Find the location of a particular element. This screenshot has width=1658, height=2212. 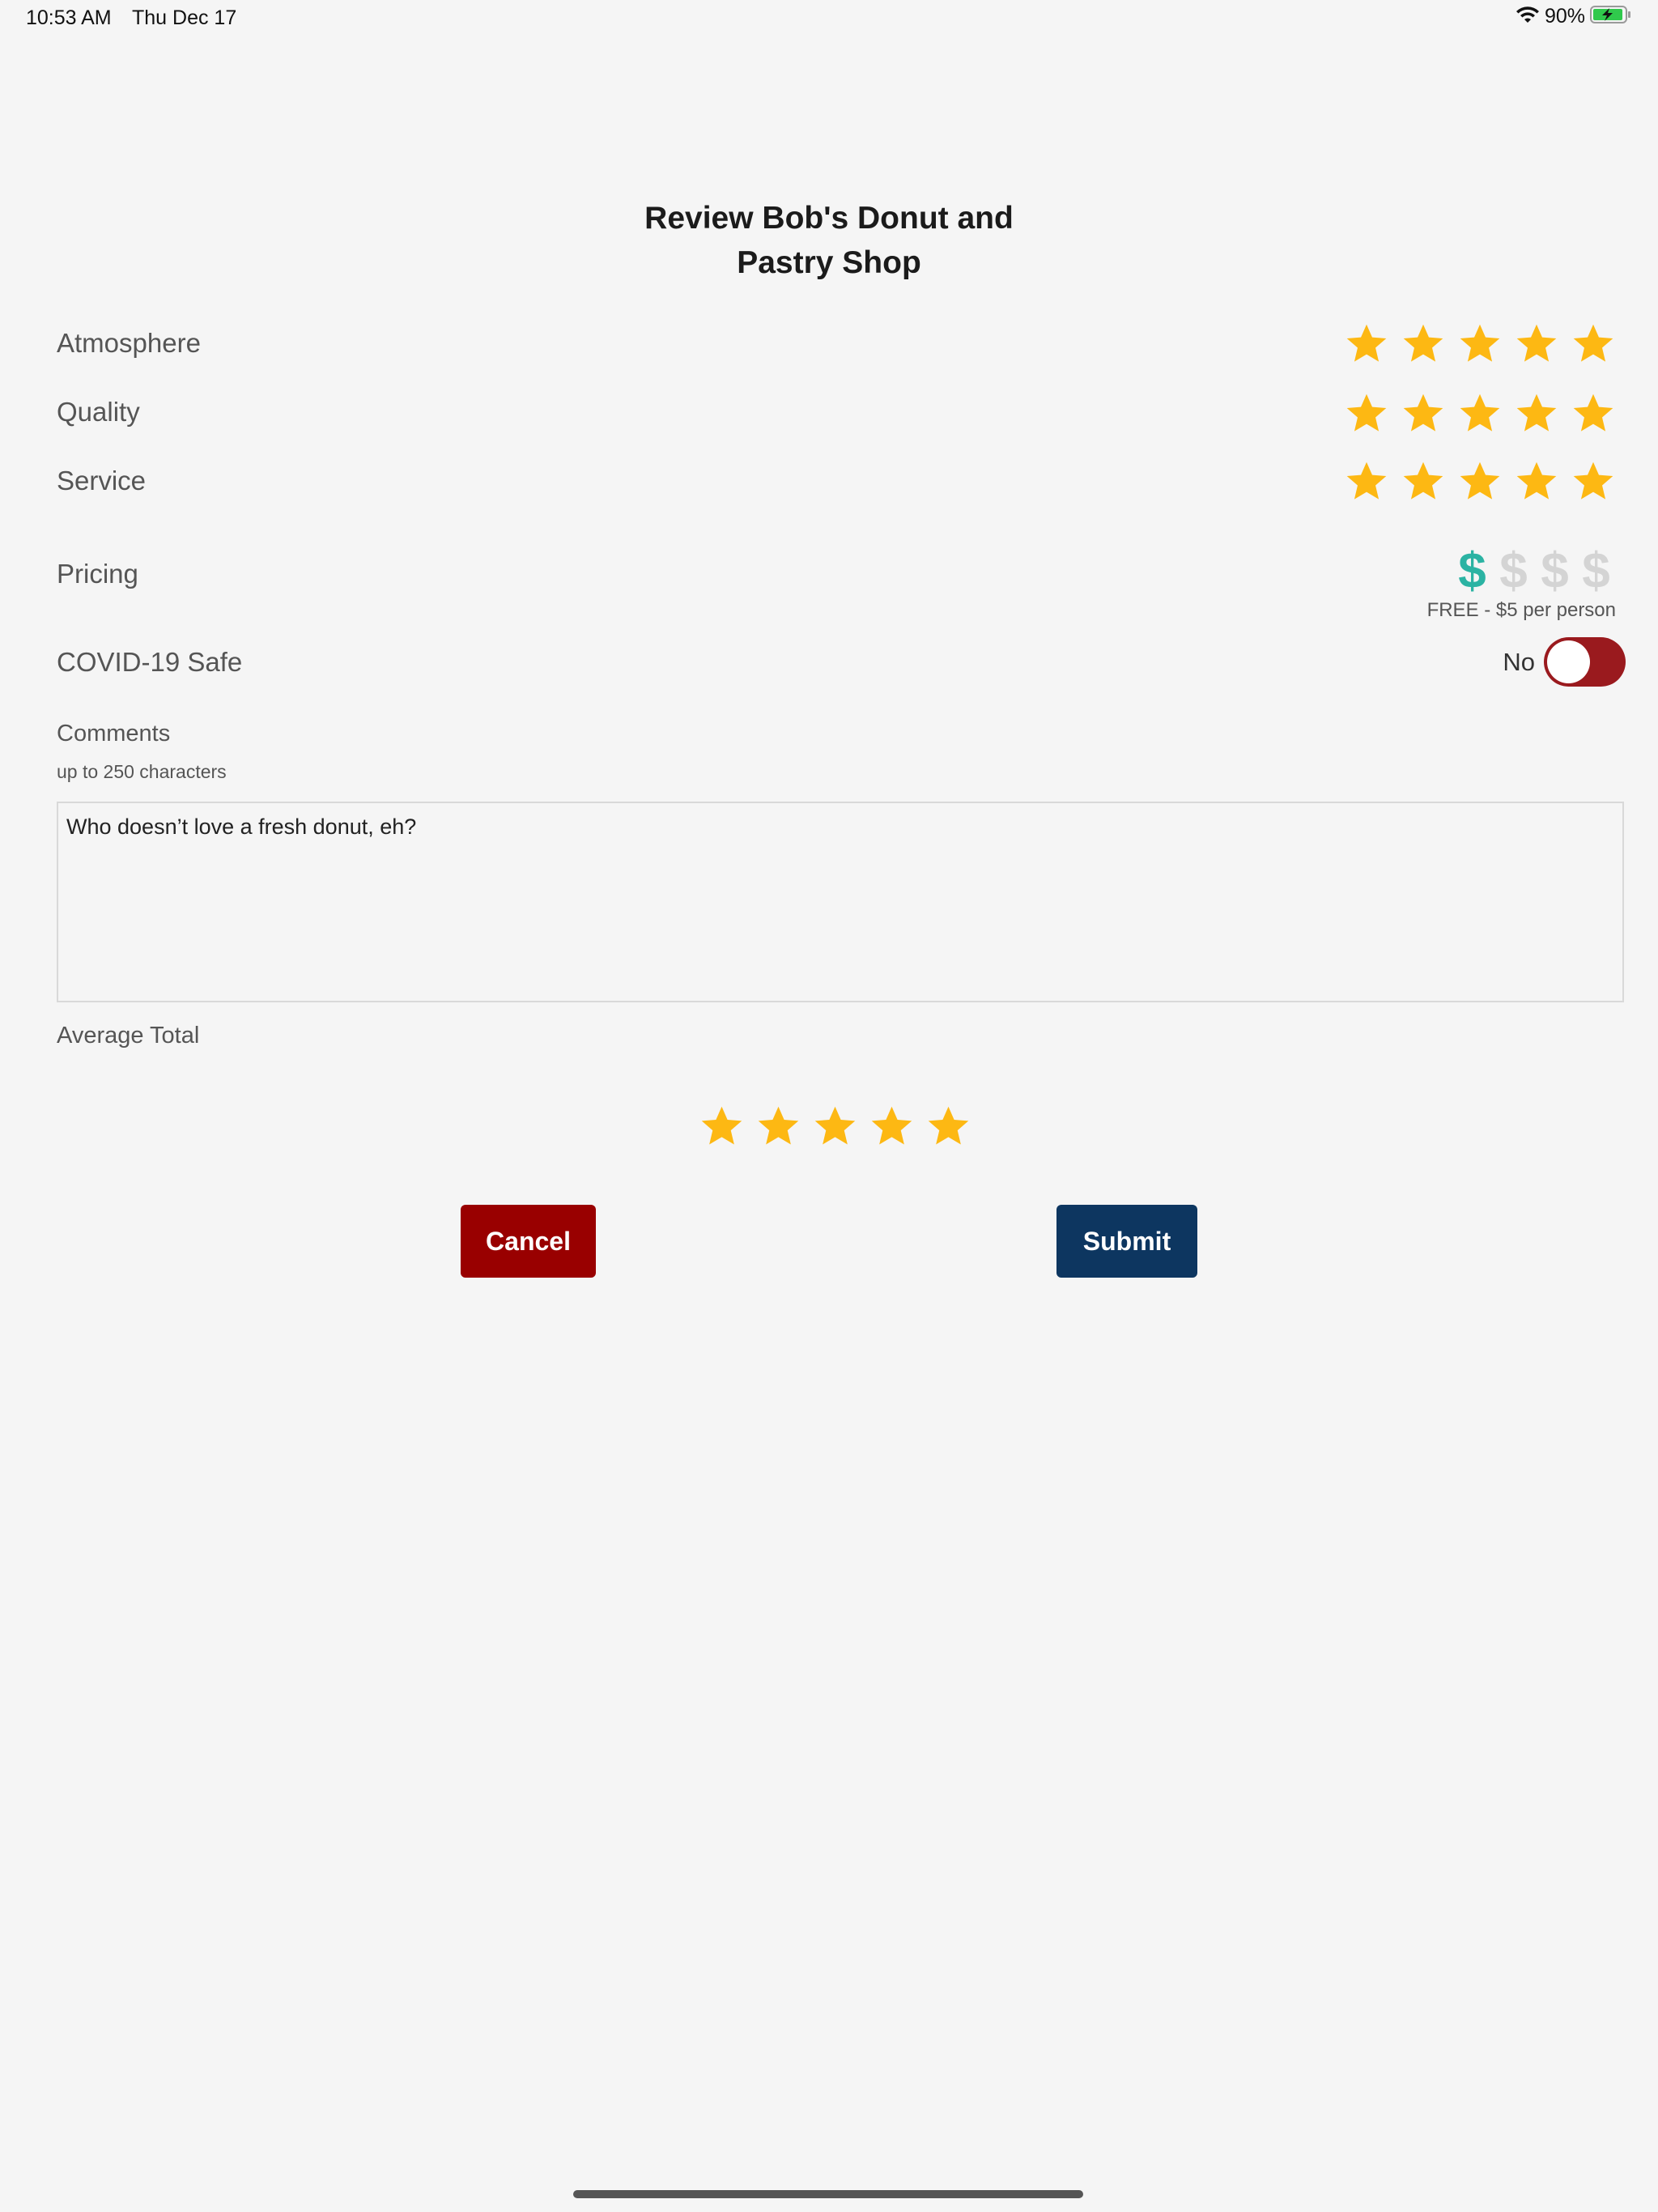

status-right: 90% is located at coordinates (1574, 16).